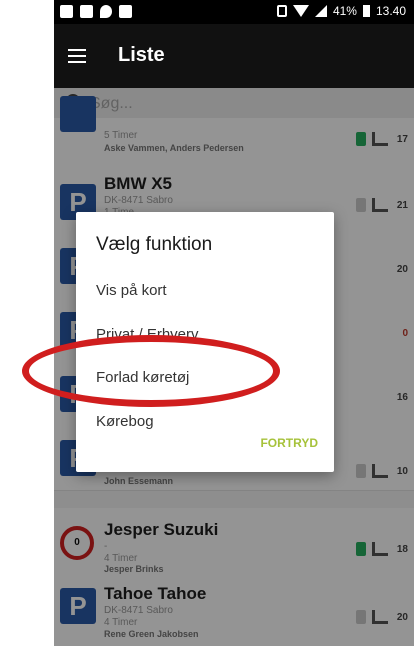  I want to click on battery-icon, so click(366, 11).